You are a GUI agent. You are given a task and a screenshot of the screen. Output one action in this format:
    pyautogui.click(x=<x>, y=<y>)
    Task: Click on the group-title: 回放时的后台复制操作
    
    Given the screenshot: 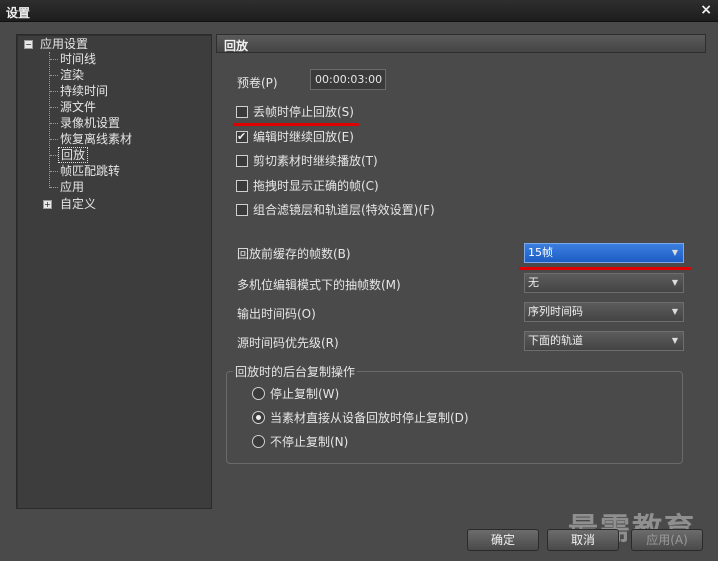 What is the action you would take?
    pyautogui.click(x=295, y=371)
    